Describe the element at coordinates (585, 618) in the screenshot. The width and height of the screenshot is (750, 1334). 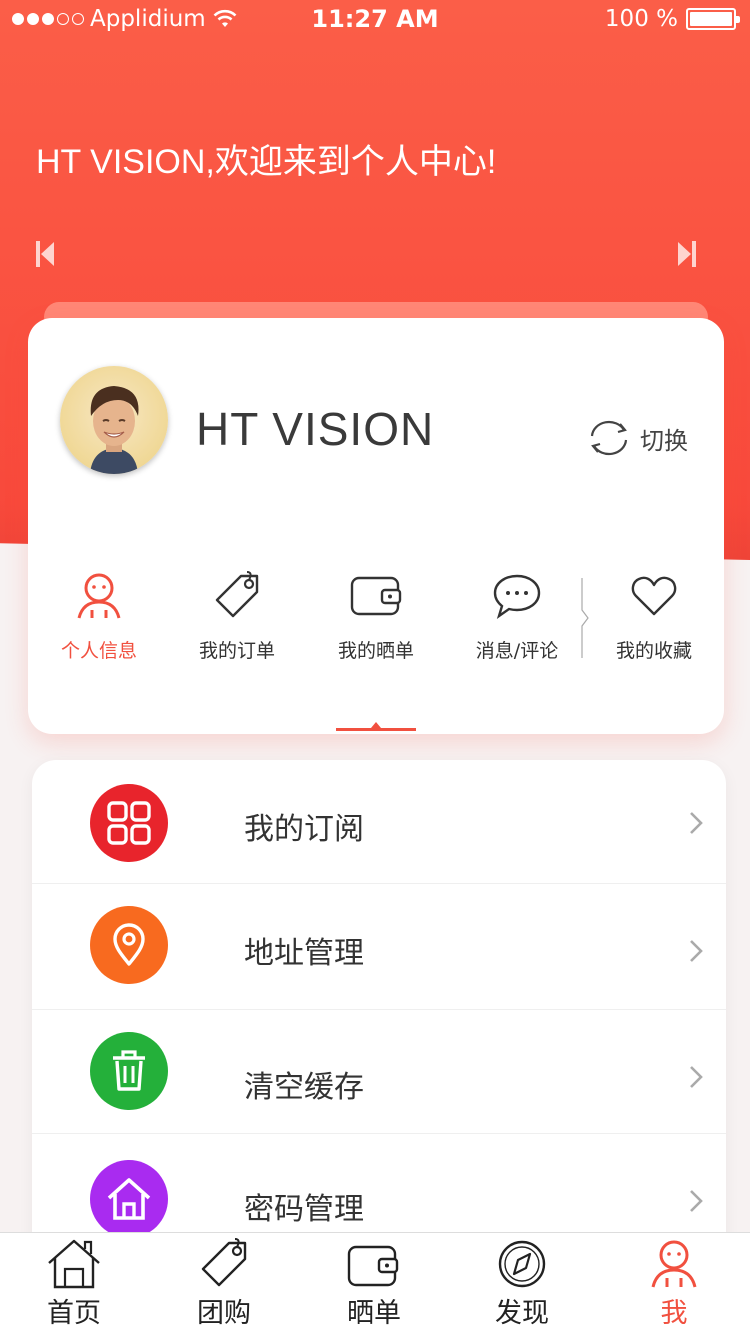
I see `tab-divider` at that location.